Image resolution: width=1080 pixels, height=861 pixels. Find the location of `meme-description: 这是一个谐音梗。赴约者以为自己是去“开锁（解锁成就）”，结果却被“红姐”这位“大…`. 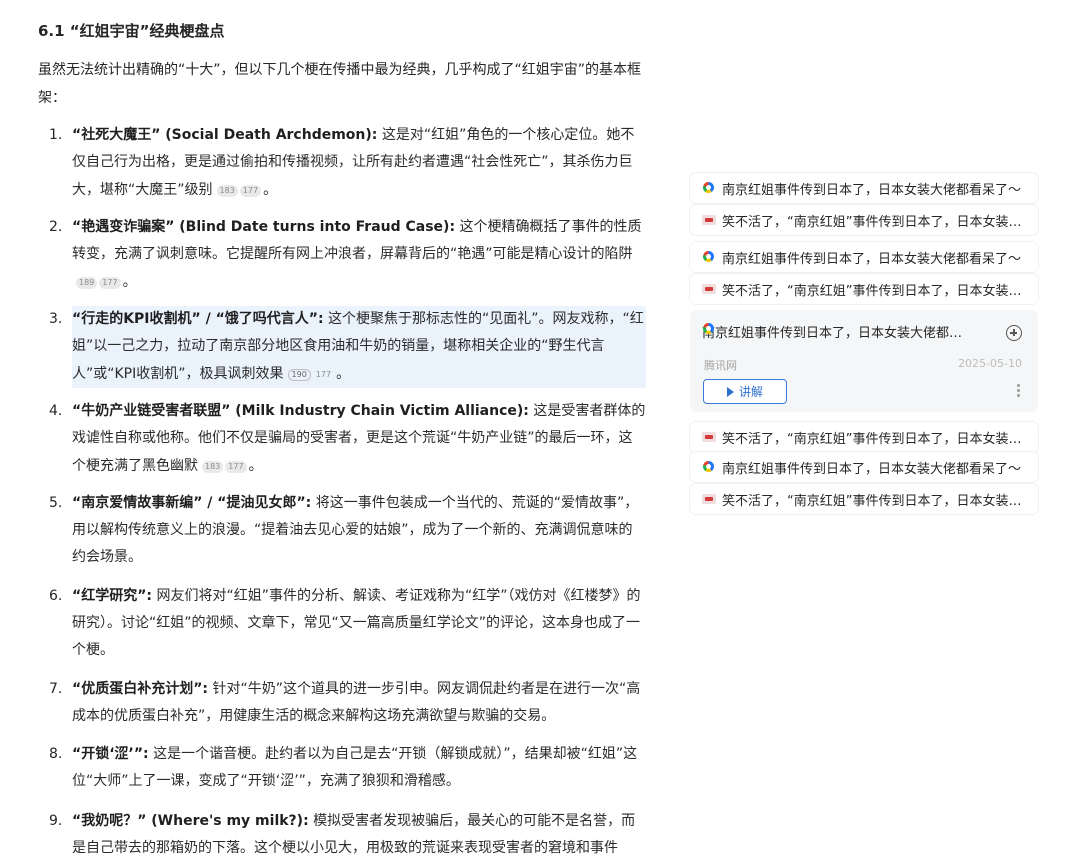

meme-description: 这是一个谐音梗。赴约者以为自己是去“开锁（解锁成就）”，结果却被“红姐”这位“大… is located at coordinates (355, 767).